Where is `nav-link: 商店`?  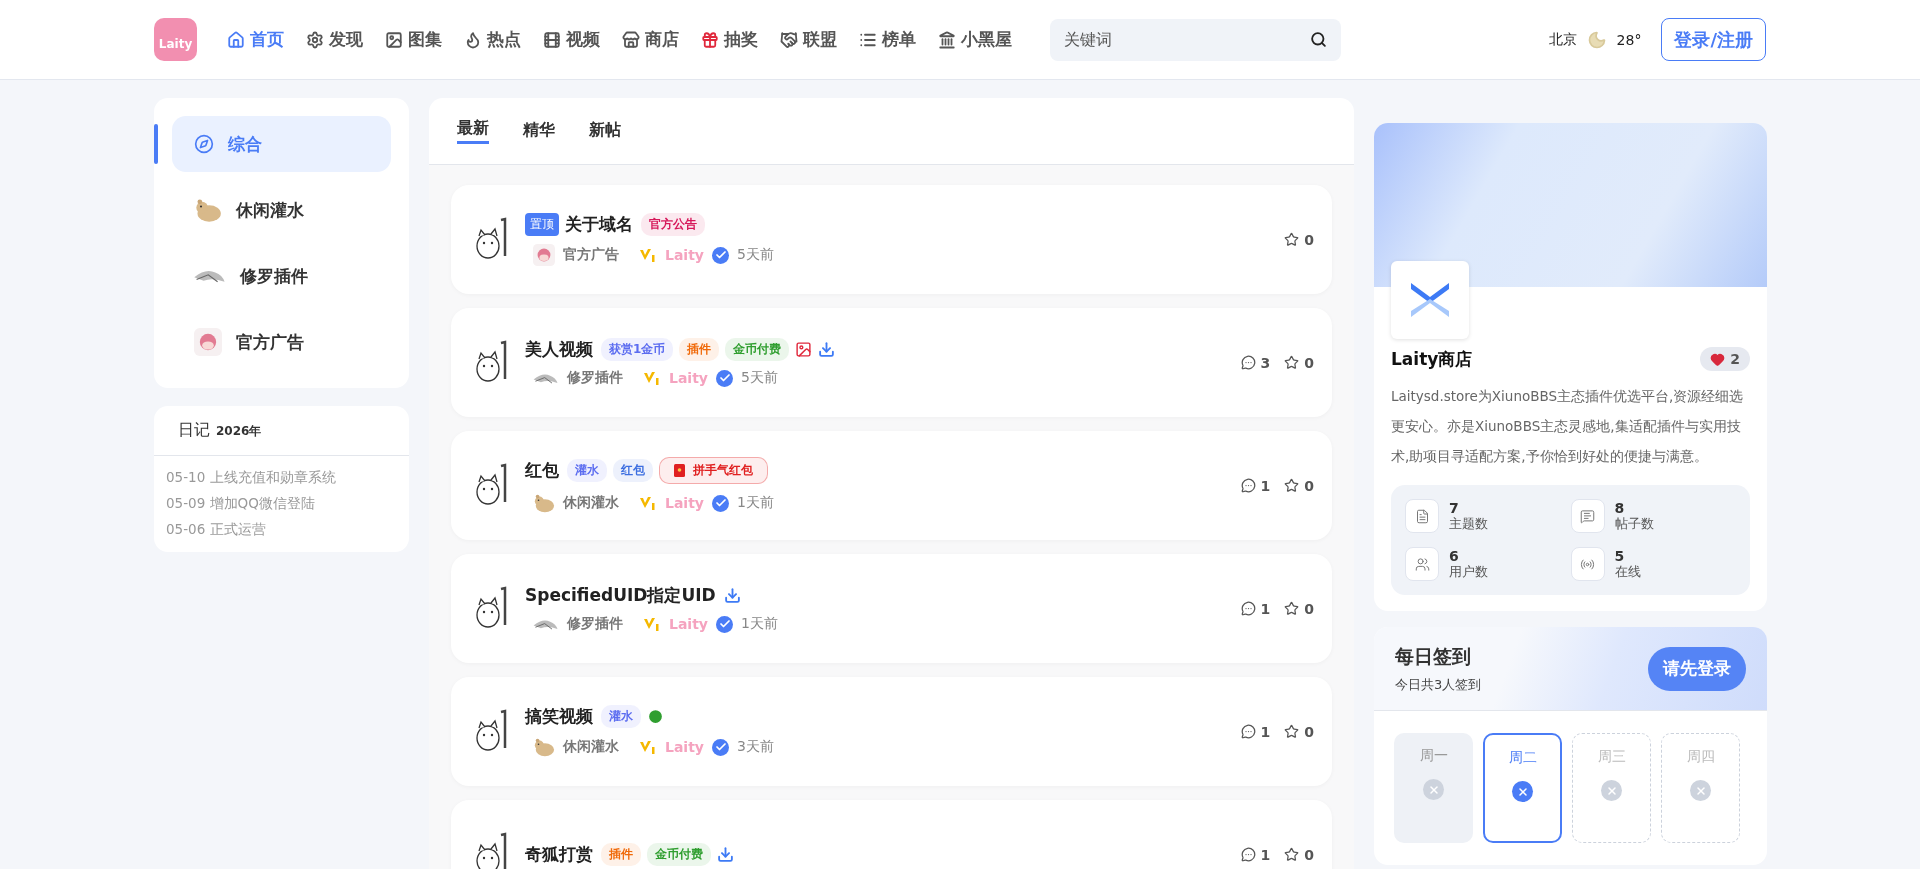 nav-link: 商店 is located at coordinates (650, 39).